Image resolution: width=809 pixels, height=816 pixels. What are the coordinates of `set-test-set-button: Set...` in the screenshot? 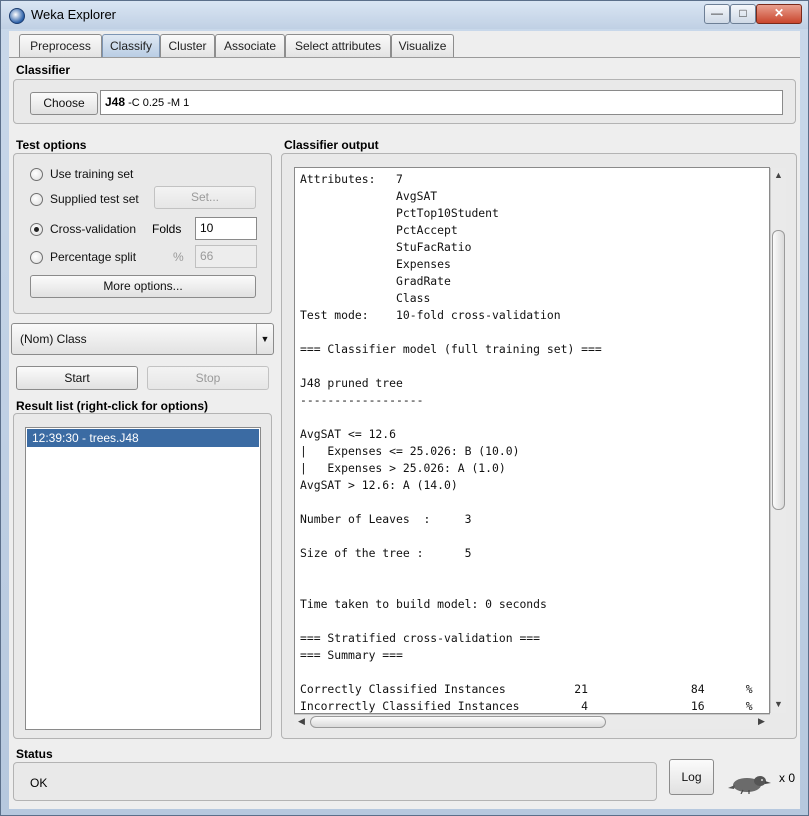 It's located at (205, 197).